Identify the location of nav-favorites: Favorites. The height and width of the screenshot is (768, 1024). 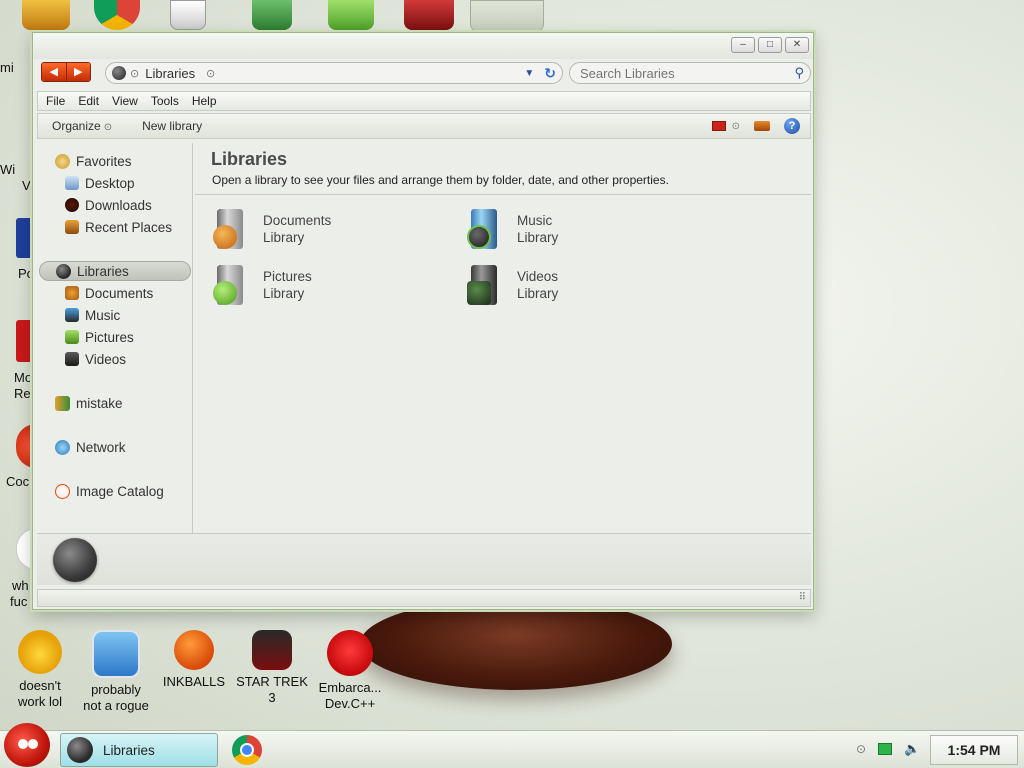
(93, 161).